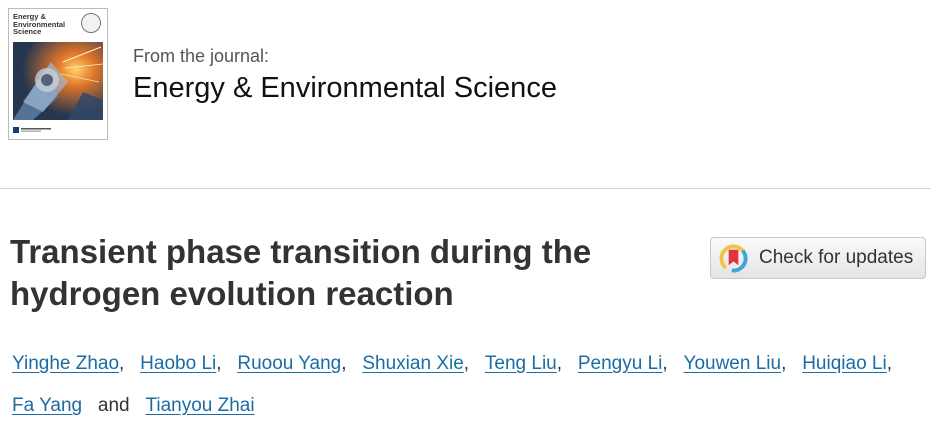  I want to click on author-link: Teng Liu, so click(521, 363).